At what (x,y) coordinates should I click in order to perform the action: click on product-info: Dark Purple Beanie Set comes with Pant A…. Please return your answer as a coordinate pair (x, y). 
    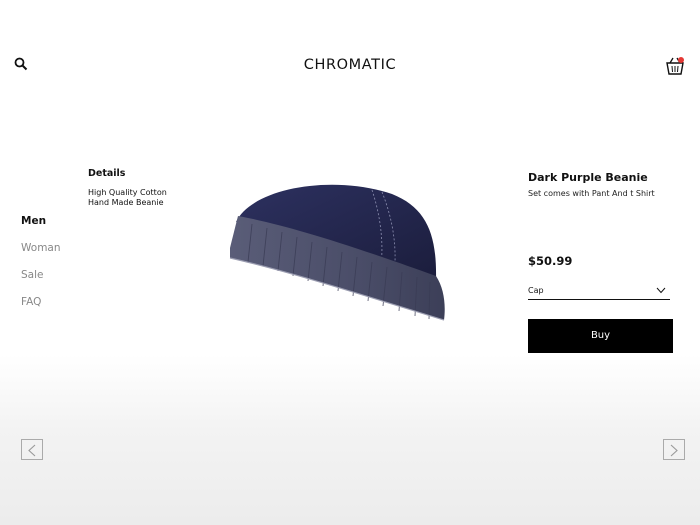
    Looking at the image, I should click on (603, 184).